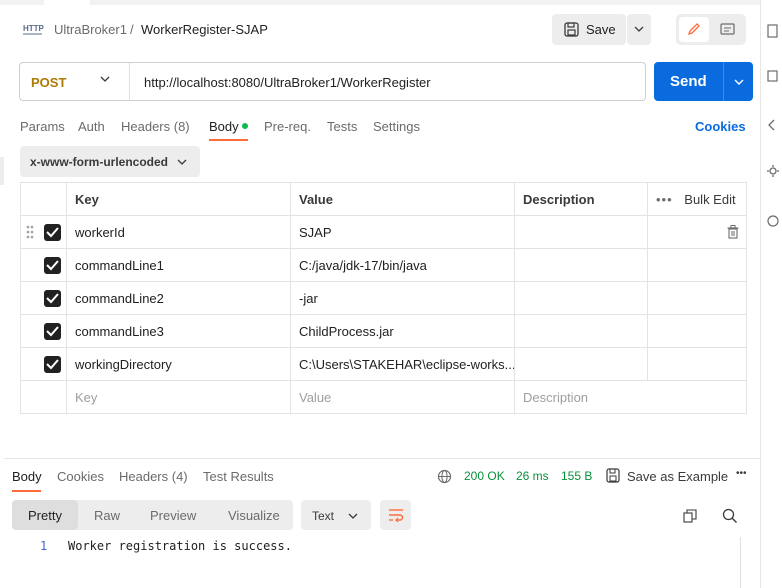  Describe the element at coordinates (444, 476) in the screenshot. I see `globe-icon` at that location.